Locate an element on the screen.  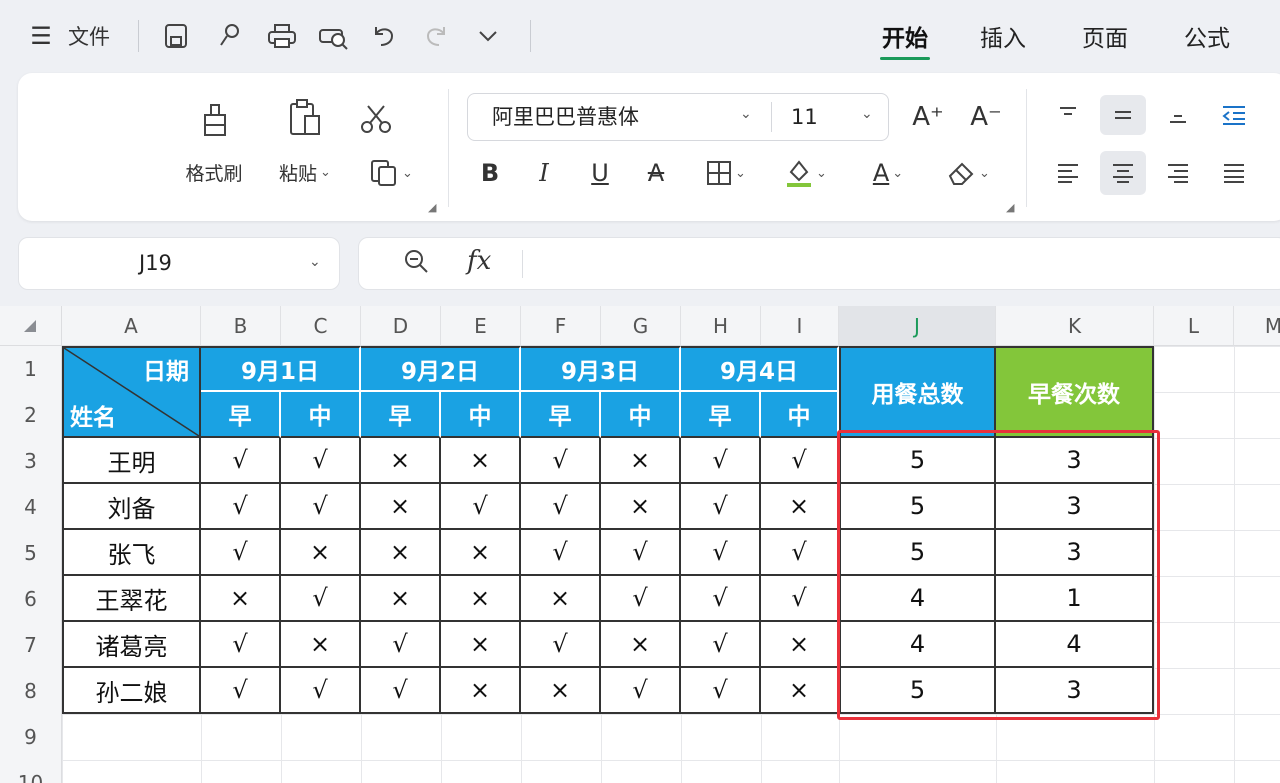
insert-function-icon: fx is located at coordinates (479, 261).